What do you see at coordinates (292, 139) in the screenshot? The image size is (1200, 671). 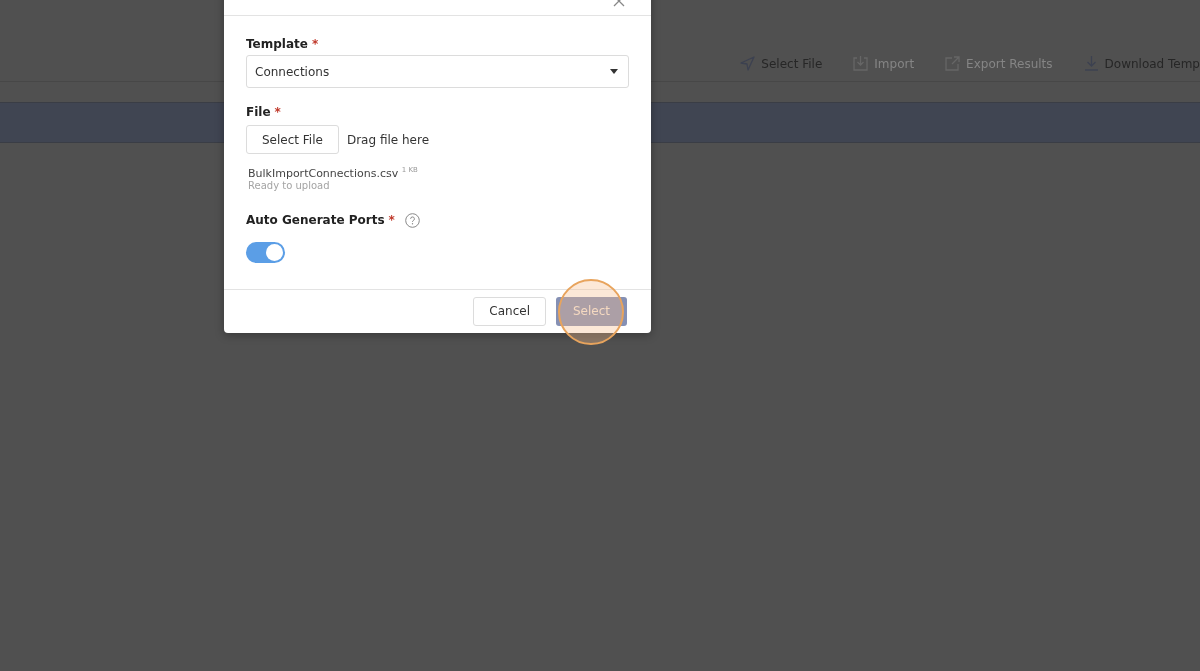 I see `select-file-button: Select File` at bounding box center [292, 139].